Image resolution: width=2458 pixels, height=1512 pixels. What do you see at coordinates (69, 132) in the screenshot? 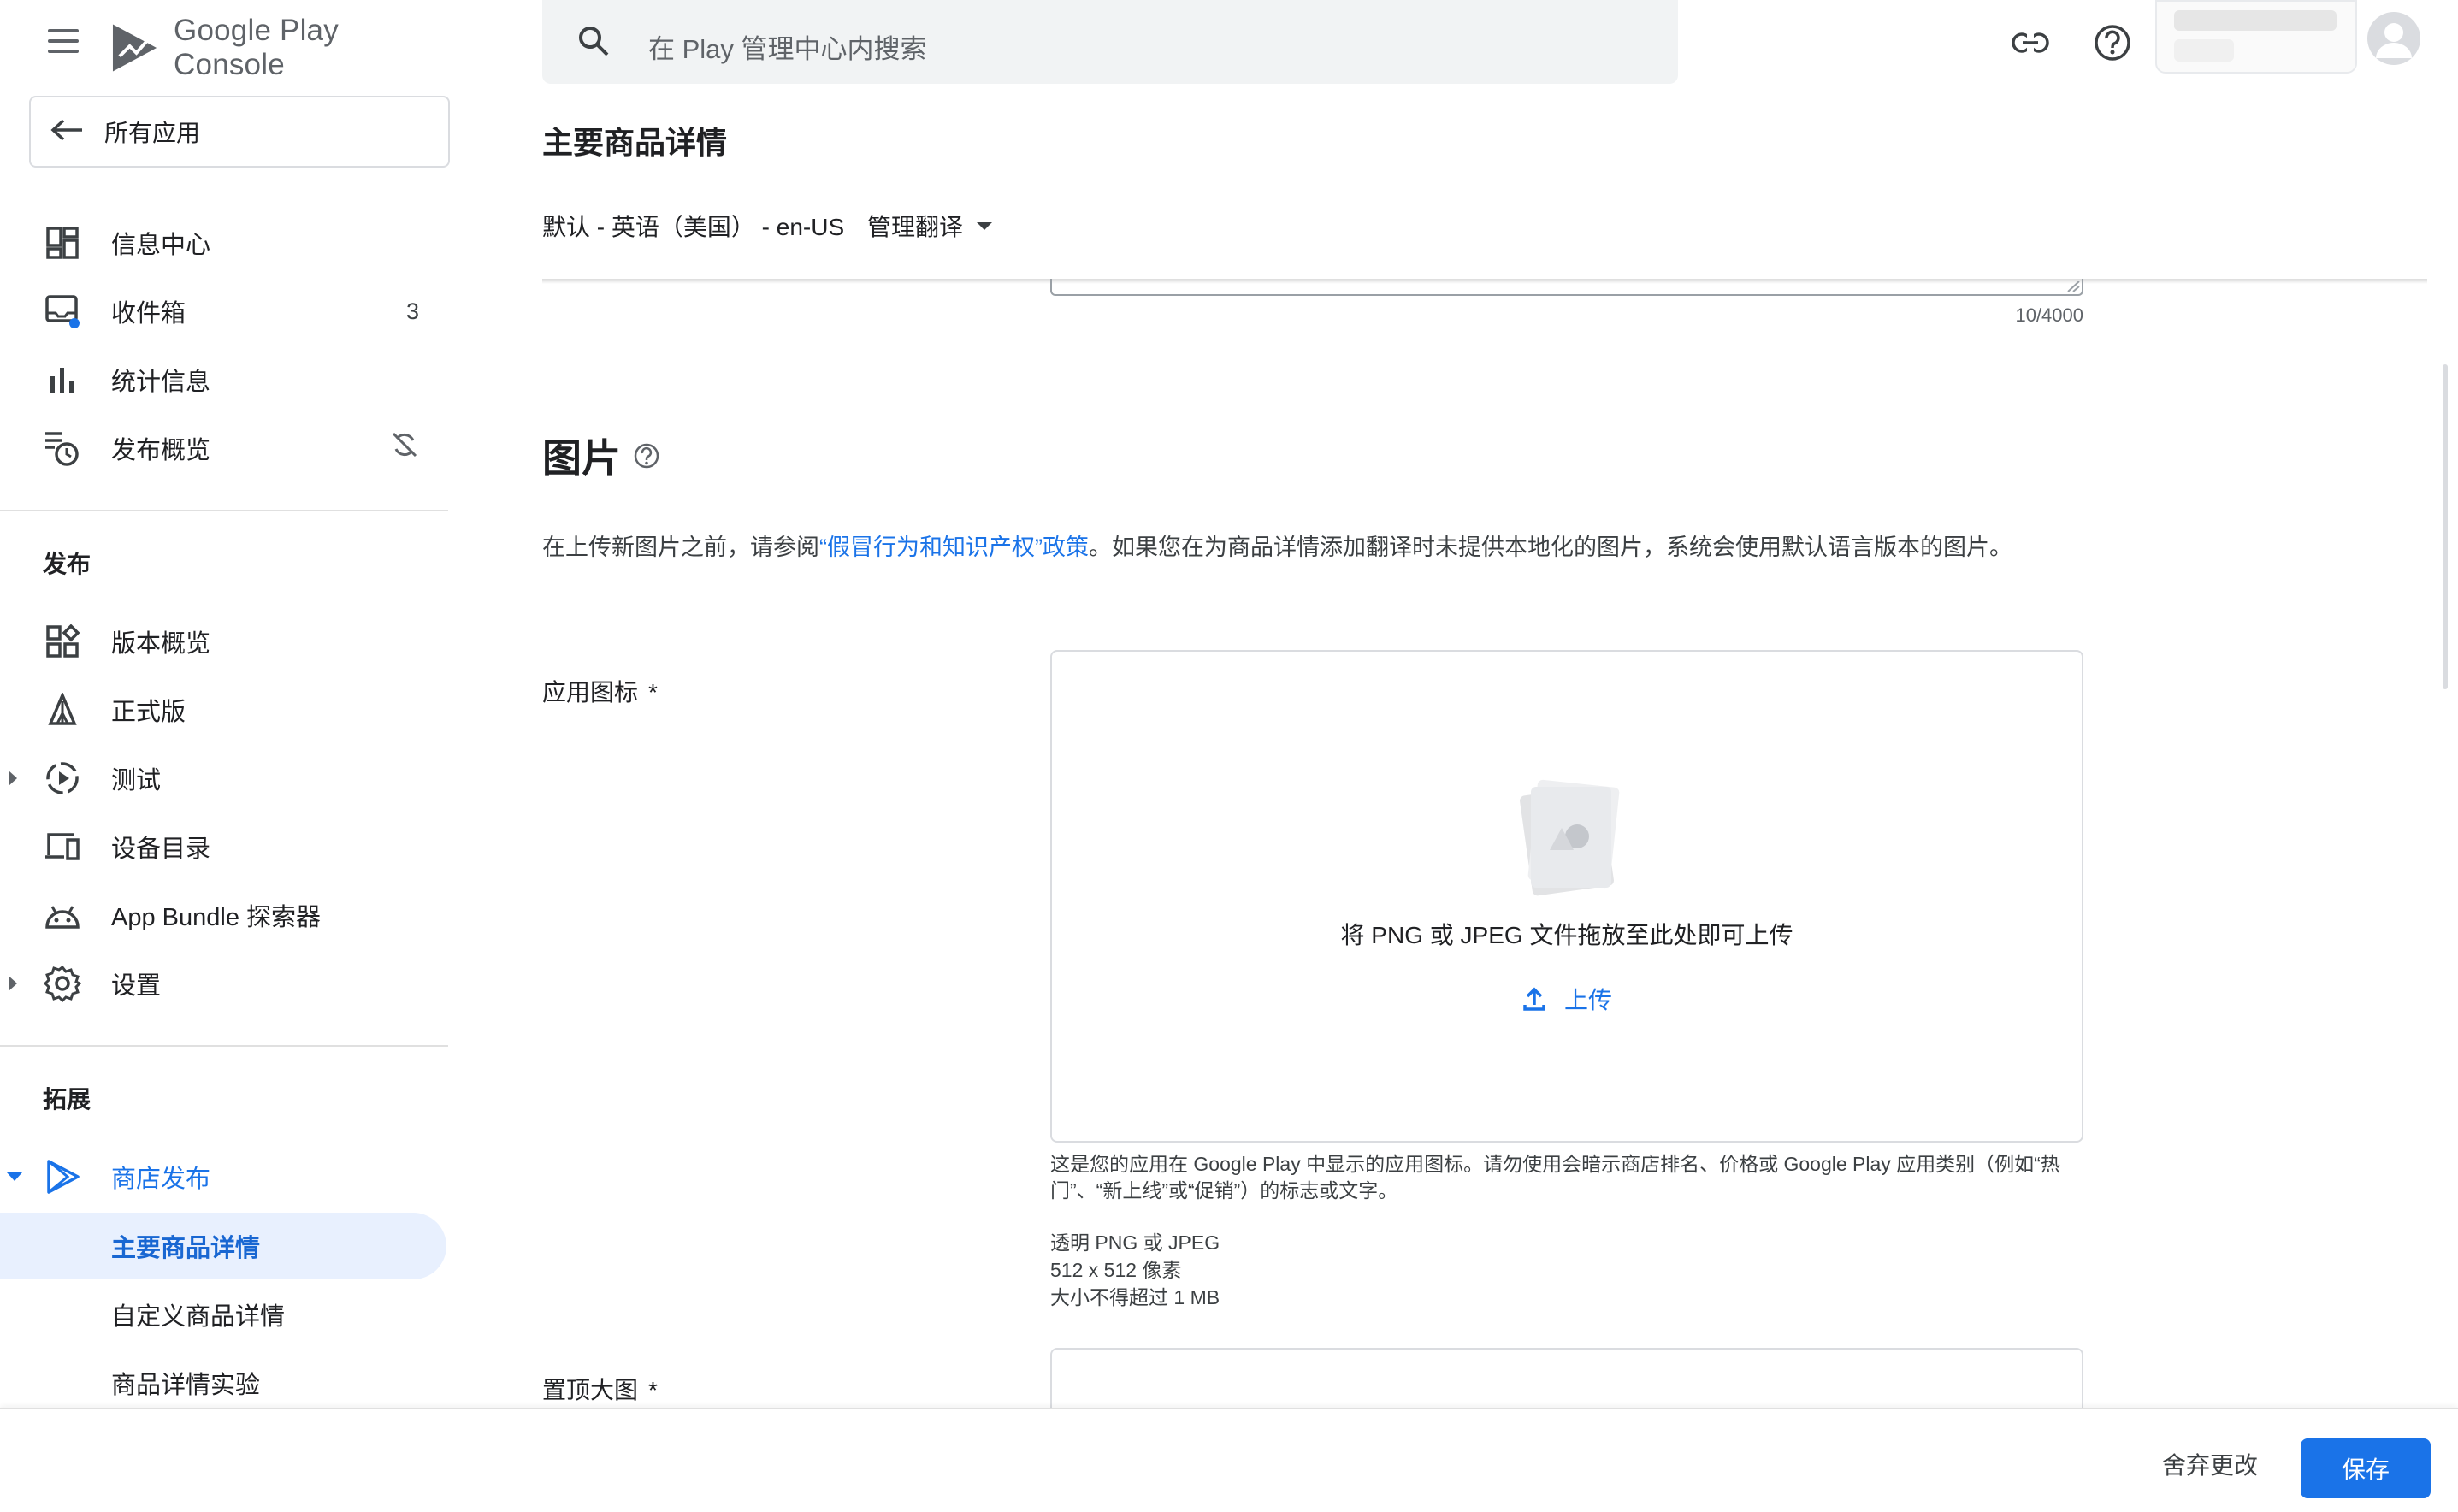
I see `arrow-back-icon` at bounding box center [69, 132].